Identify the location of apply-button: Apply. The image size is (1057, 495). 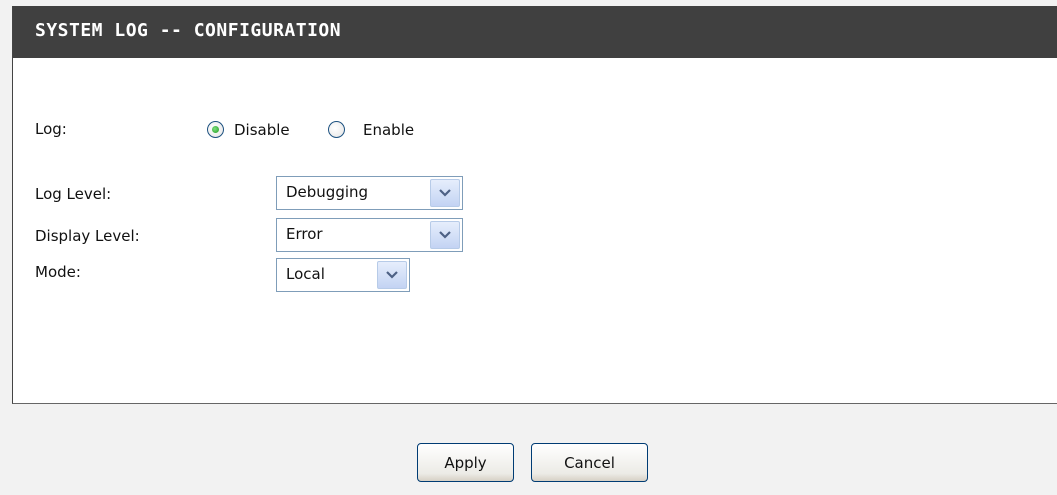
(465, 462).